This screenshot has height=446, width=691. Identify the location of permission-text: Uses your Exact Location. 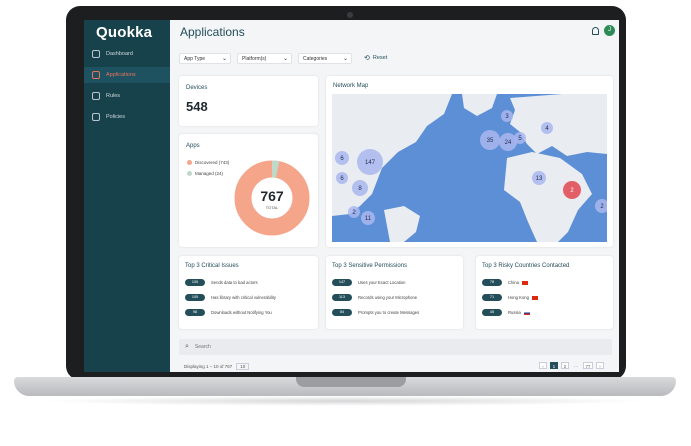
(382, 282).